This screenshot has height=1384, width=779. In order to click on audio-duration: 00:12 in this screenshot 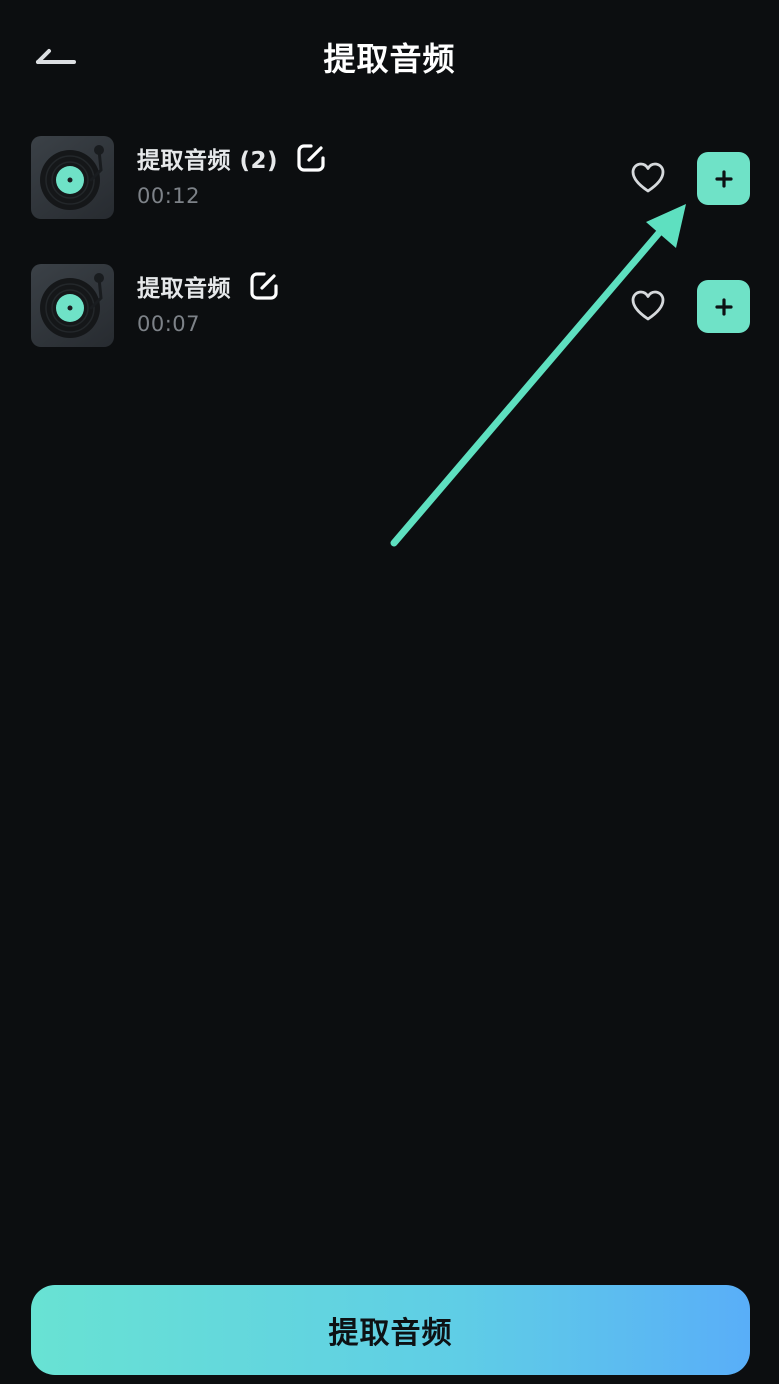, I will do `click(169, 196)`.